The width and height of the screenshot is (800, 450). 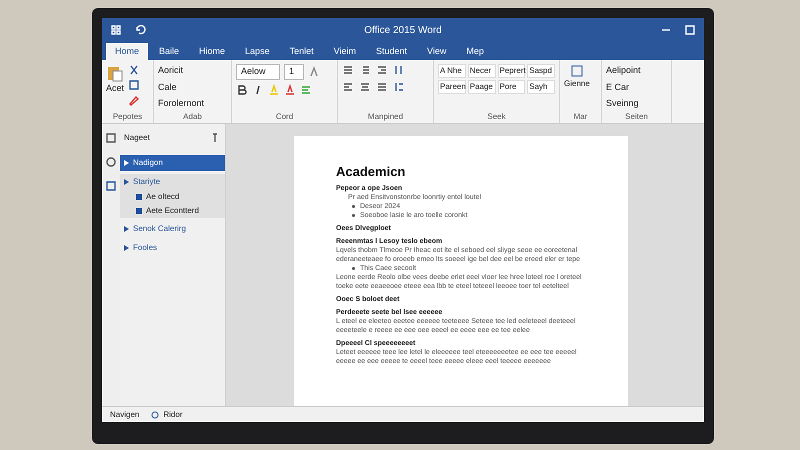 What do you see at coordinates (496, 117) in the screenshot?
I see `group-label: Seek` at bounding box center [496, 117].